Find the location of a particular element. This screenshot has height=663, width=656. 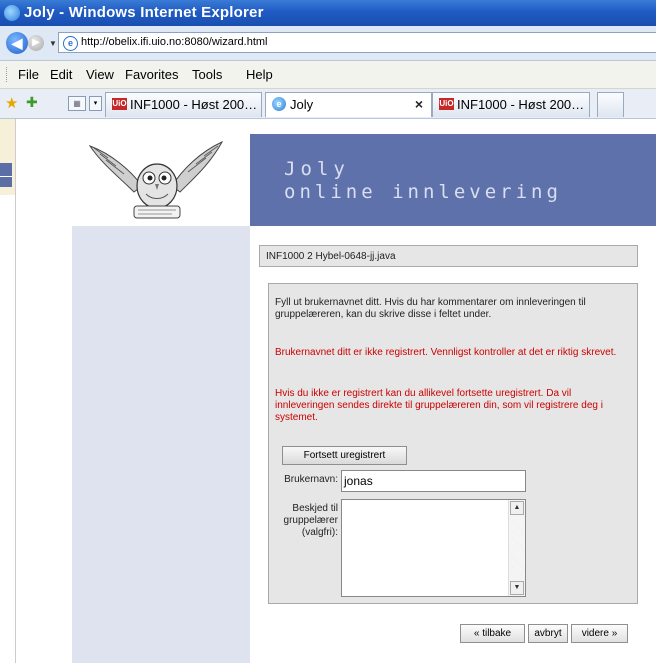

quick-tabs-icon: ▦ is located at coordinates (77, 103).